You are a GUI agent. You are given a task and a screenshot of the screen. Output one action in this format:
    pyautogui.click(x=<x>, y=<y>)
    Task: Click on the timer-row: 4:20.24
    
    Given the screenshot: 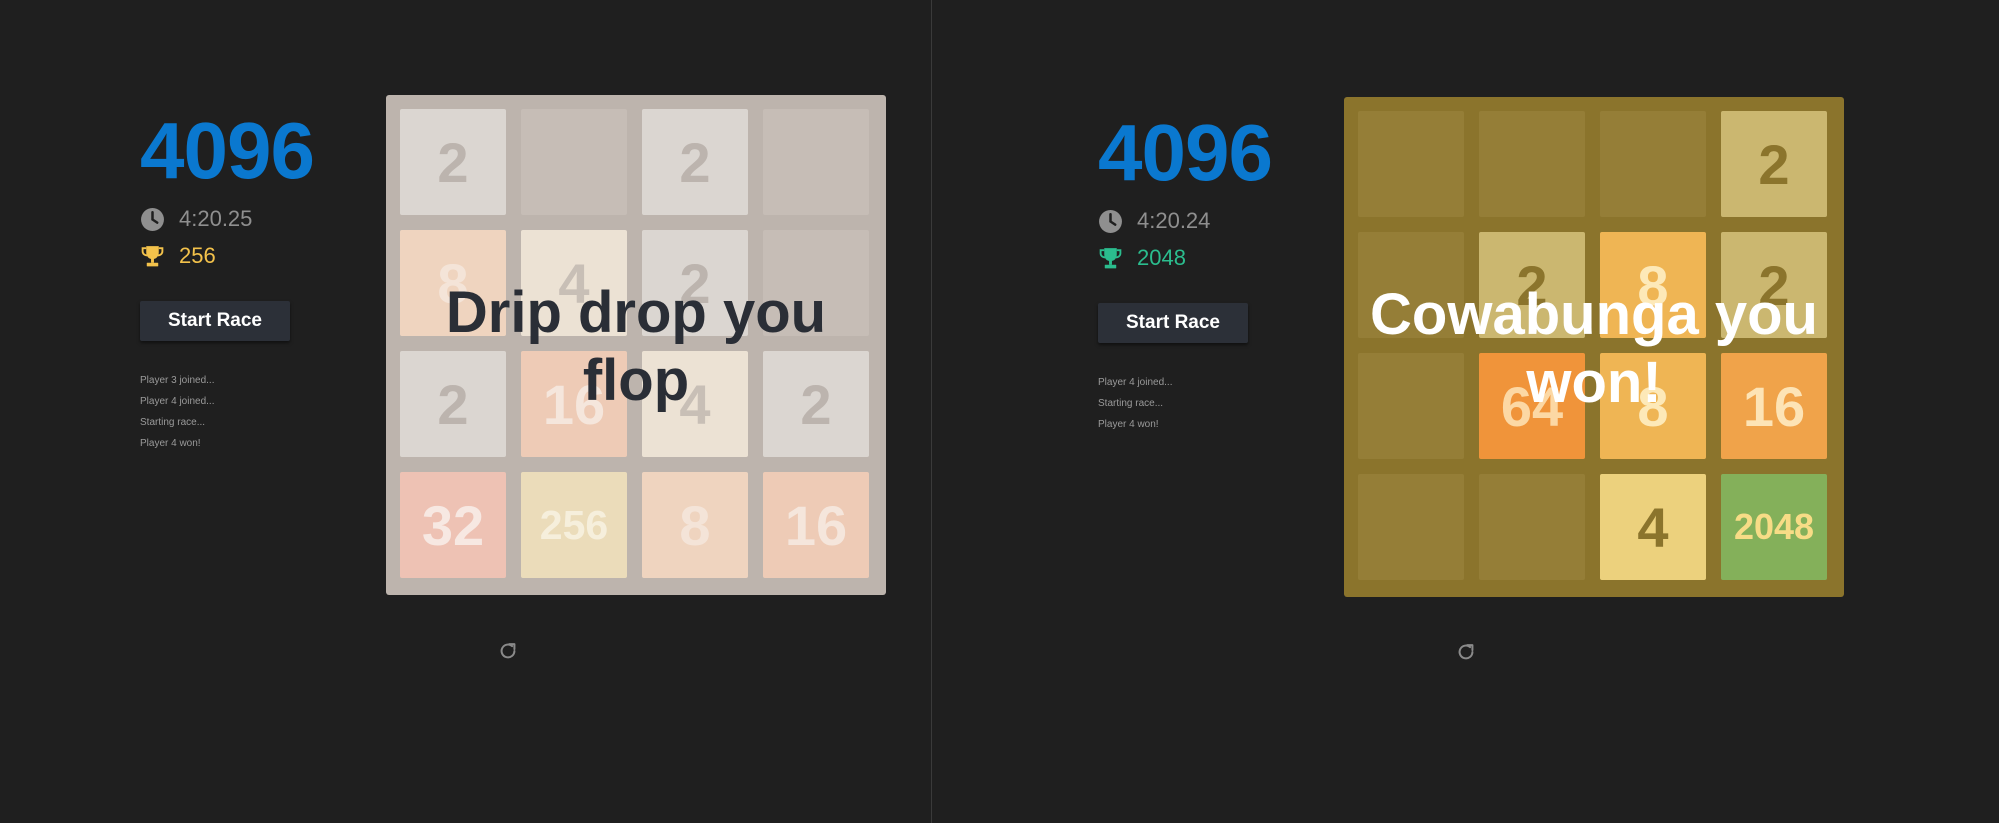 What is the action you would take?
    pyautogui.click(x=1154, y=221)
    